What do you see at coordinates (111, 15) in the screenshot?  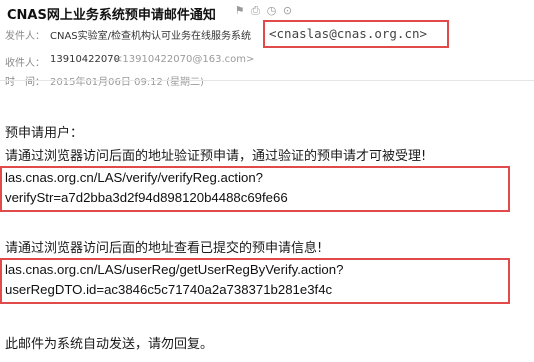 I see `email-subject: CNAS网上业务系统预申请邮件通知` at bounding box center [111, 15].